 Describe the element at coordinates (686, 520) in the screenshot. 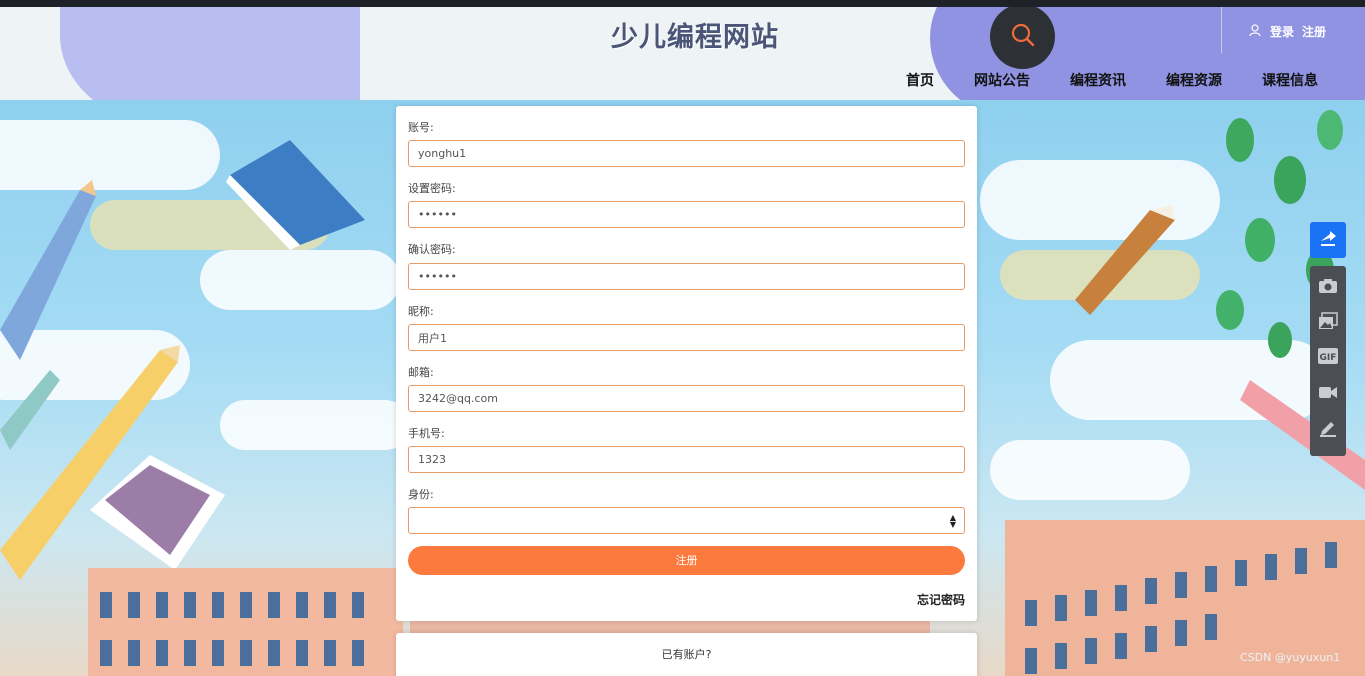

I see `identity-select: ▲ ▼` at that location.